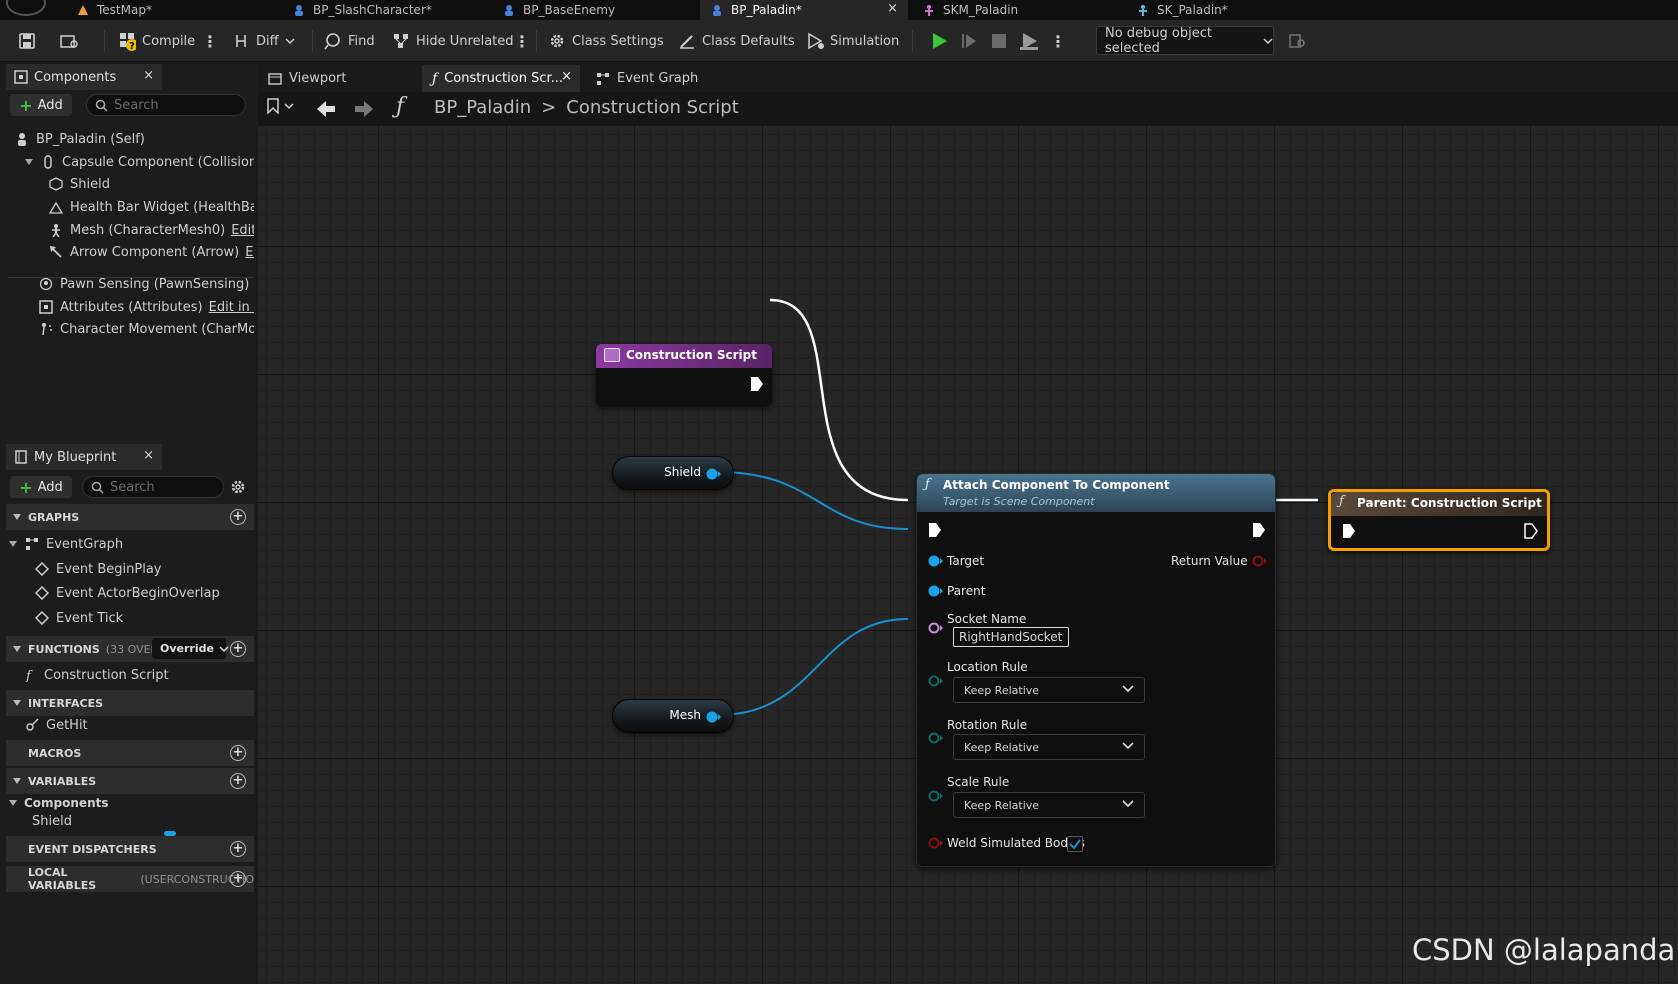 The height and width of the screenshot is (984, 1678). What do you see at coordinates (935, 628) in the screenshot?
I see `socket-name-pin-icon` at bounding box center [935, 628].